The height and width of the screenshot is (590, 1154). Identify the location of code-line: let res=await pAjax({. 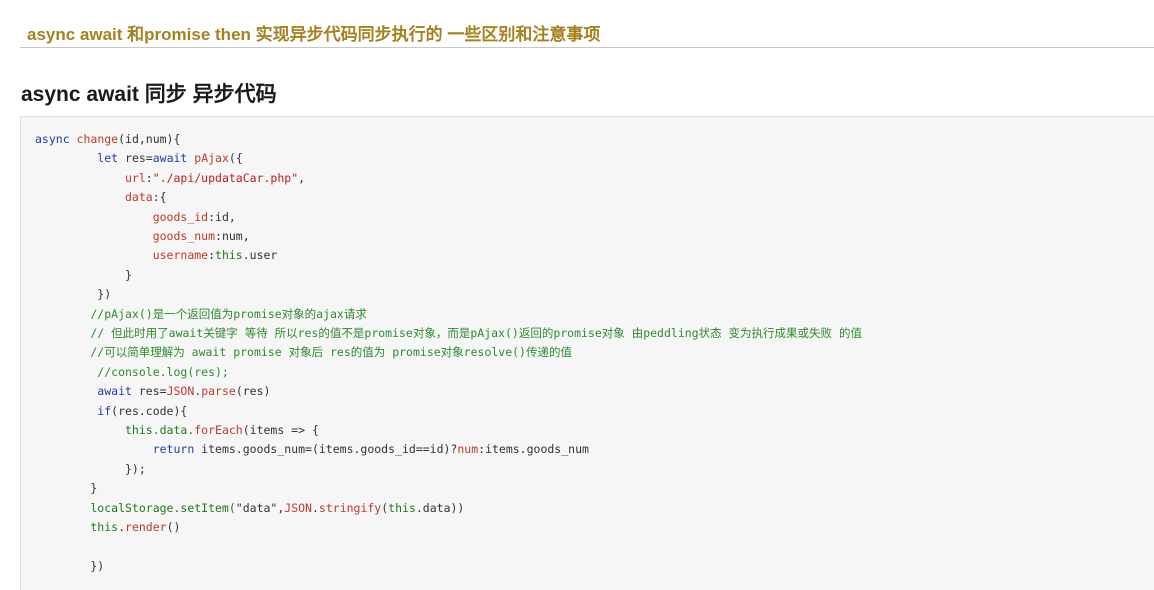
(139, 158).